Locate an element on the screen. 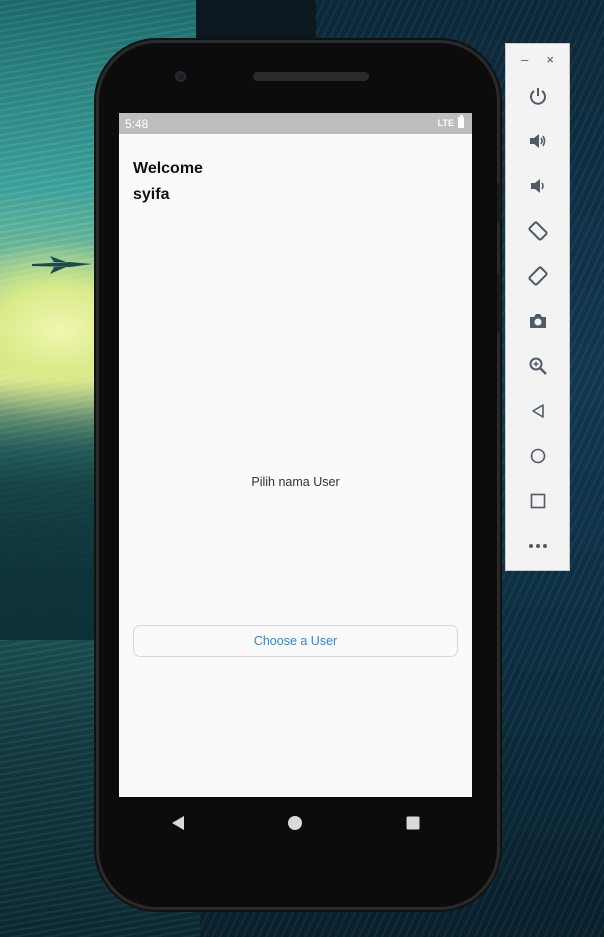  more-options-button is located at coordinates (538, 546).